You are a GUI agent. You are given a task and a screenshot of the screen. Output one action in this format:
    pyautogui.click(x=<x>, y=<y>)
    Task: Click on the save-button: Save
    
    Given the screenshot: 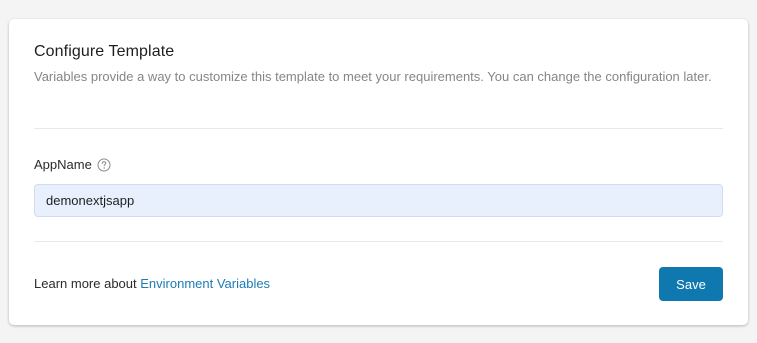 What is the action you would take?
    pyautogui.click(x=691, y=284)
    